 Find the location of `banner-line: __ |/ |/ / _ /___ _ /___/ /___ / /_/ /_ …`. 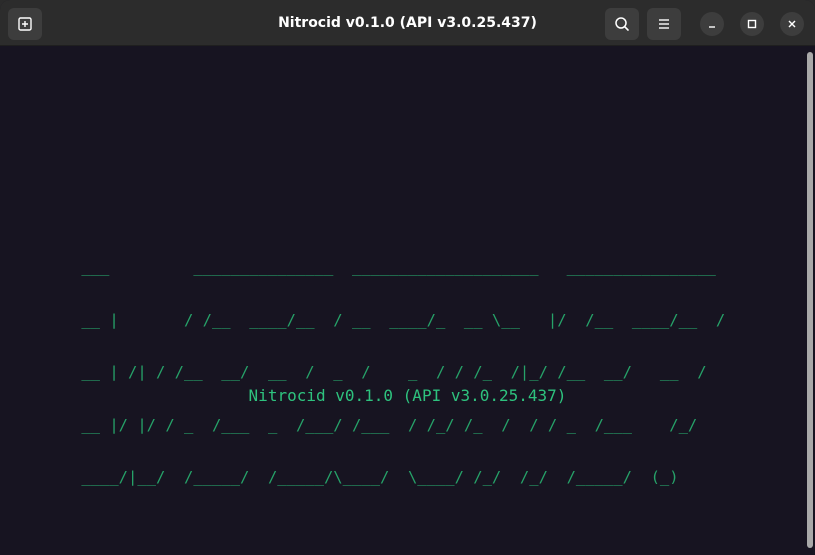

banner-line: __ |/ |/ / _ /___ _ /___/ /___ / /_/ /_ … is located at coordinates (394, 424).